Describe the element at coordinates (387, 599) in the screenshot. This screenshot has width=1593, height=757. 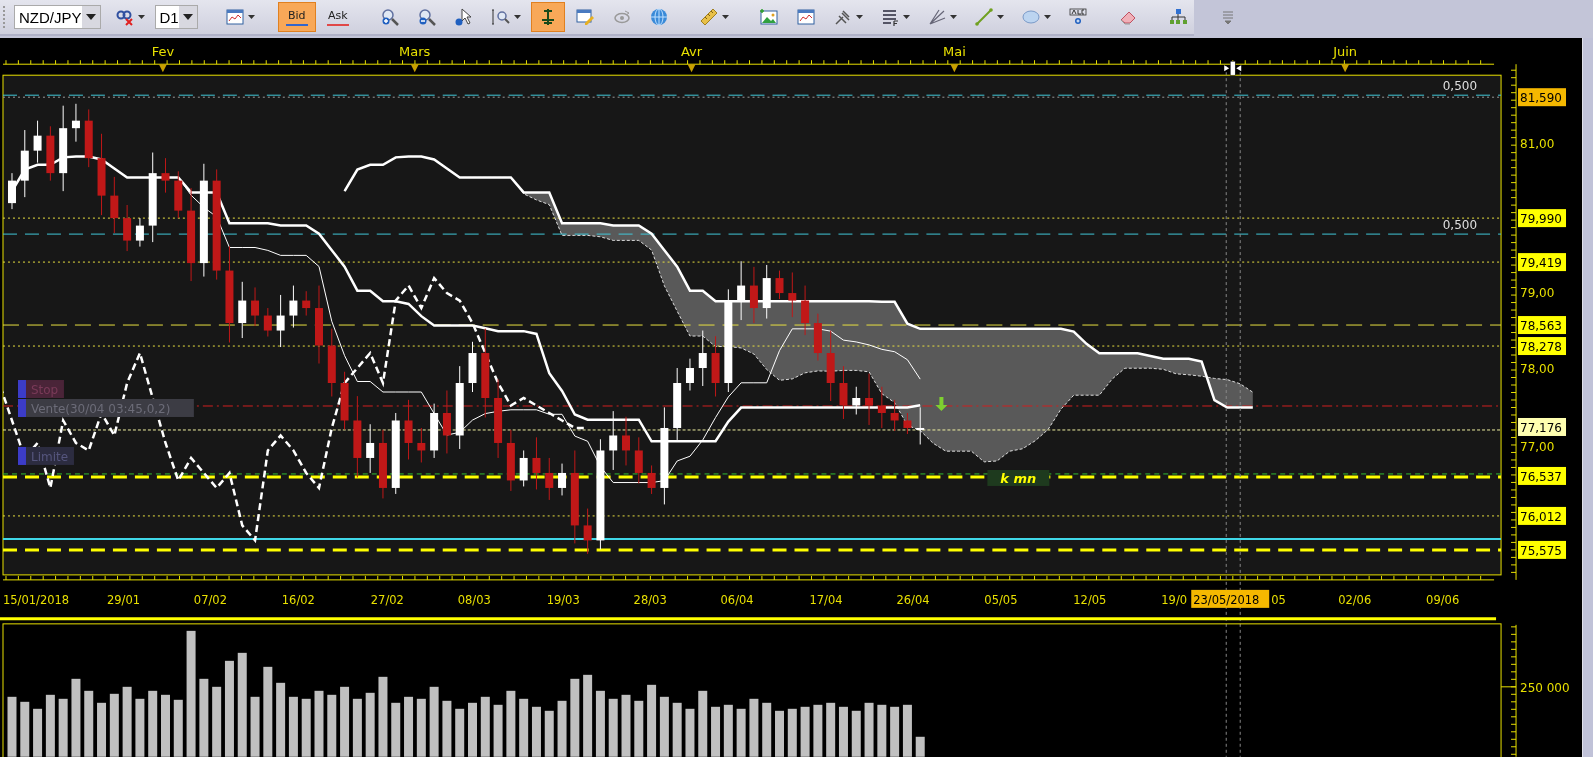
I see `date-label: 27/02` at that location.